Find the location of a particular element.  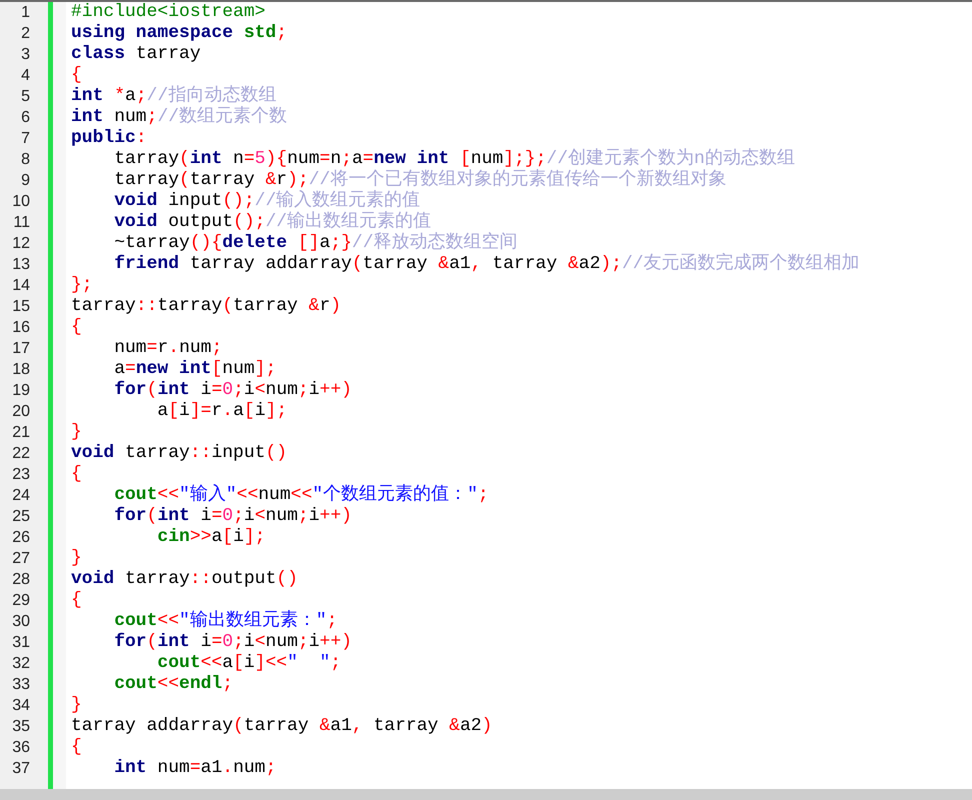

line-number: 5 is located at coordinates (25, 97).